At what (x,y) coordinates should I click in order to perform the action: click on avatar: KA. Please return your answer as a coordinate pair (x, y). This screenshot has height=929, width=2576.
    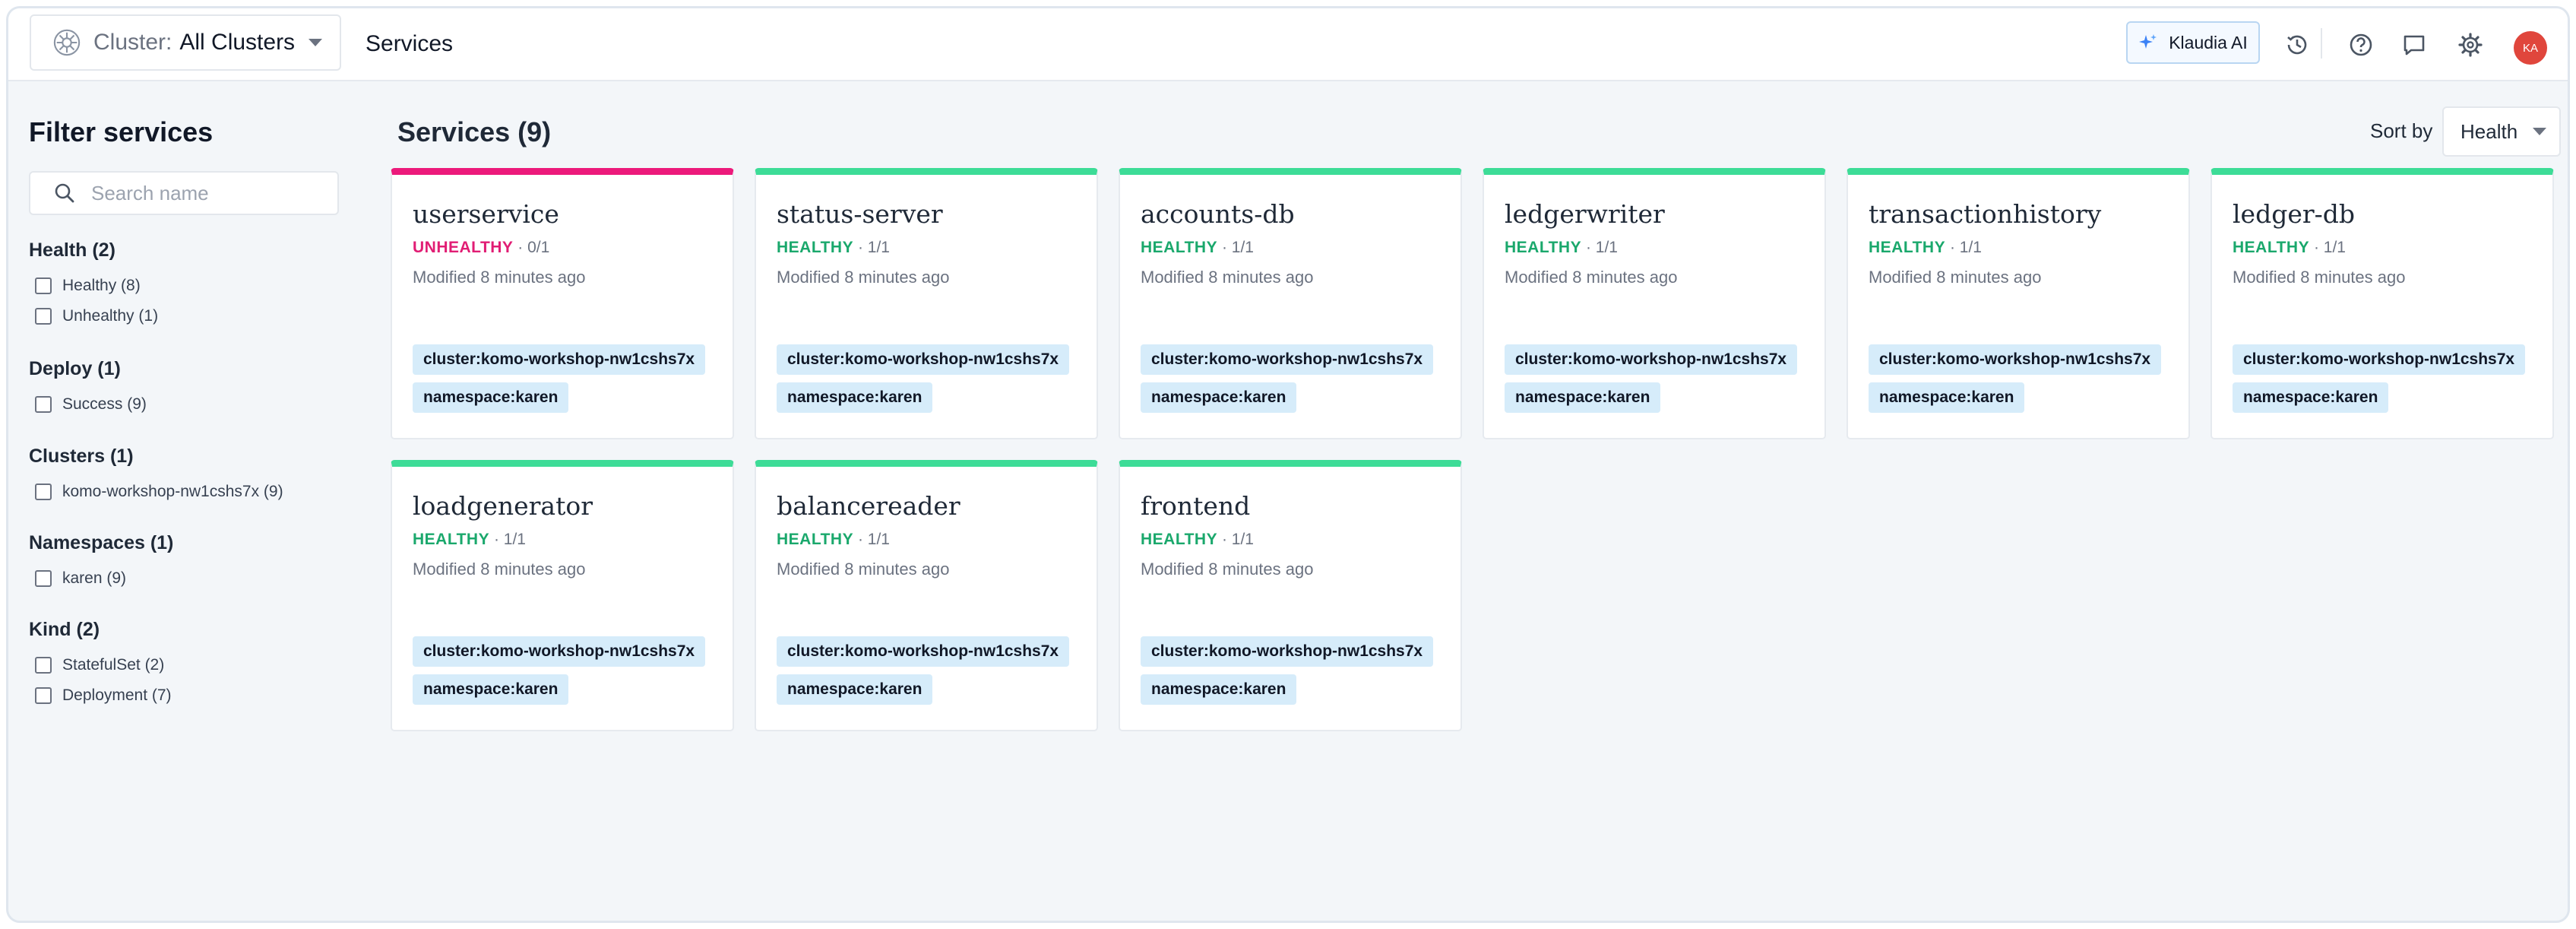
    Looking at the image, I should click on (2530, 48).